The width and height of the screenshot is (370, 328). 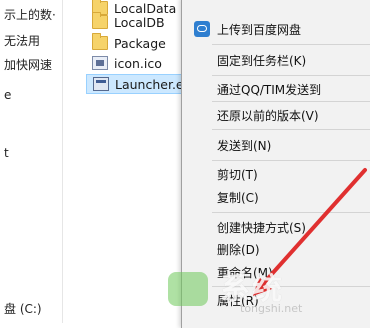 What do you see at coordinates (276, 272) in the screenshot?
I see `menu-item-rename: 重命名(M)` at bounding box center [276, 272].